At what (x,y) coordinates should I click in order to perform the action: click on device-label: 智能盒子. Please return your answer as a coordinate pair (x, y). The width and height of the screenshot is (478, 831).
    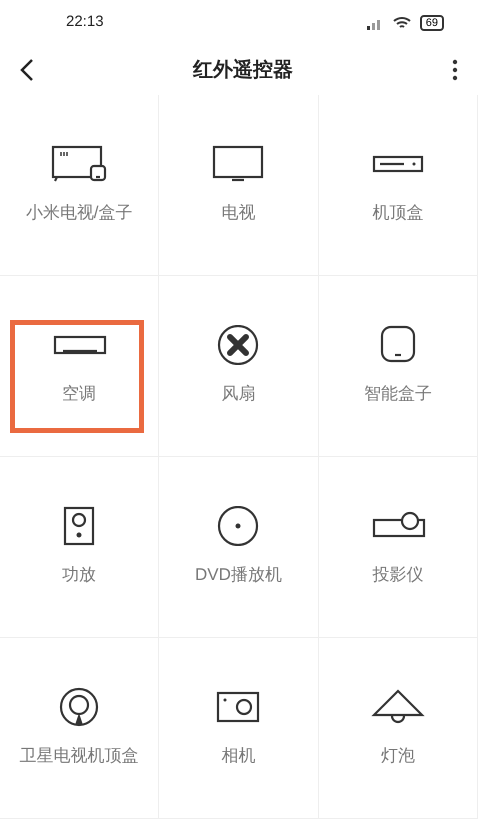
    Looking at the image, I should click on (398, 394).